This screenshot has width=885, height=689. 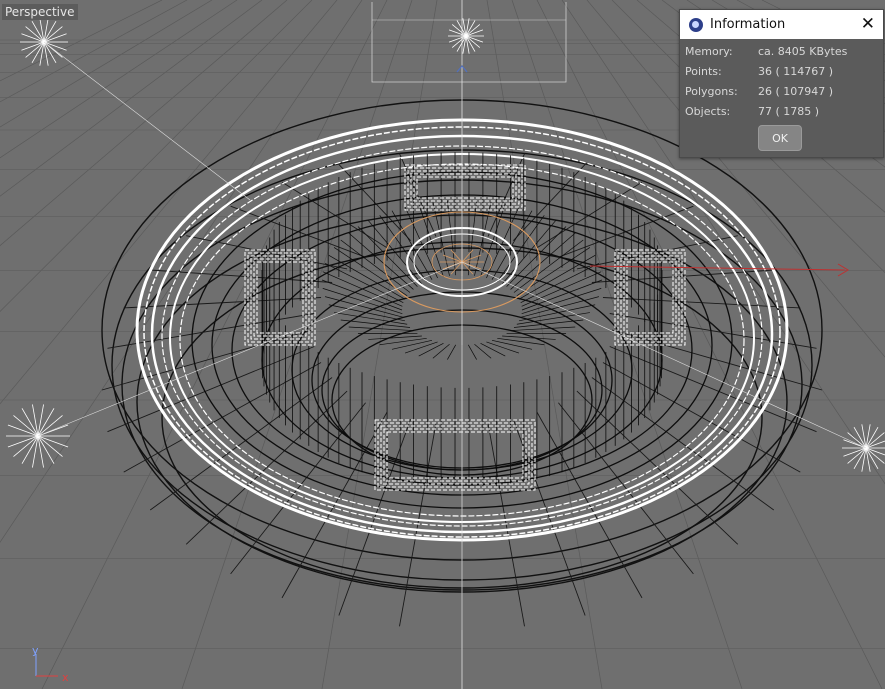 What do you see at coordinates (708, 111) in the screenshot?
I see `objects-label: Objects:` at bounding box center [708, 111].